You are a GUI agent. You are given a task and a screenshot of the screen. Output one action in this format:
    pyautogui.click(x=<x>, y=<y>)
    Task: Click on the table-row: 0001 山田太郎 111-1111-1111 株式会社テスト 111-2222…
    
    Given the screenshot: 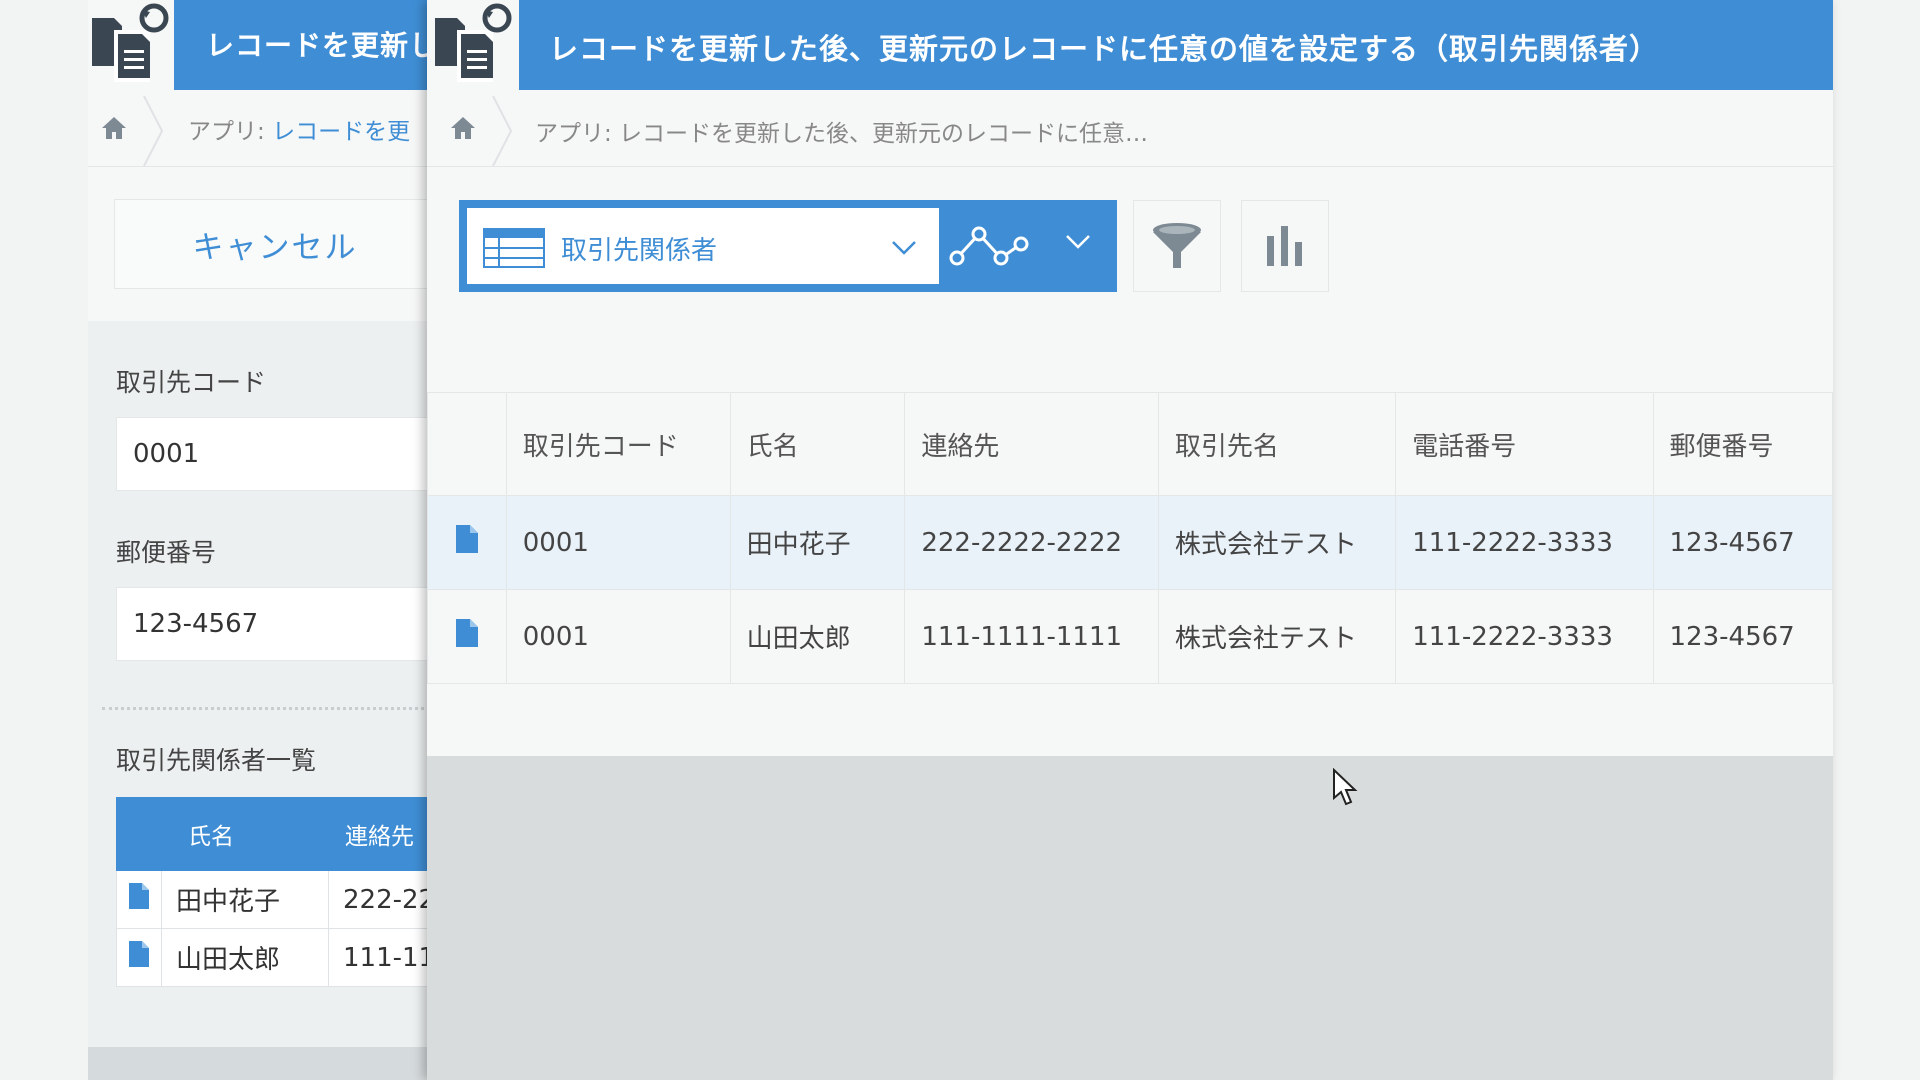 What is the action you would take?
    pyautogui.click(x=1130, y=636)
    